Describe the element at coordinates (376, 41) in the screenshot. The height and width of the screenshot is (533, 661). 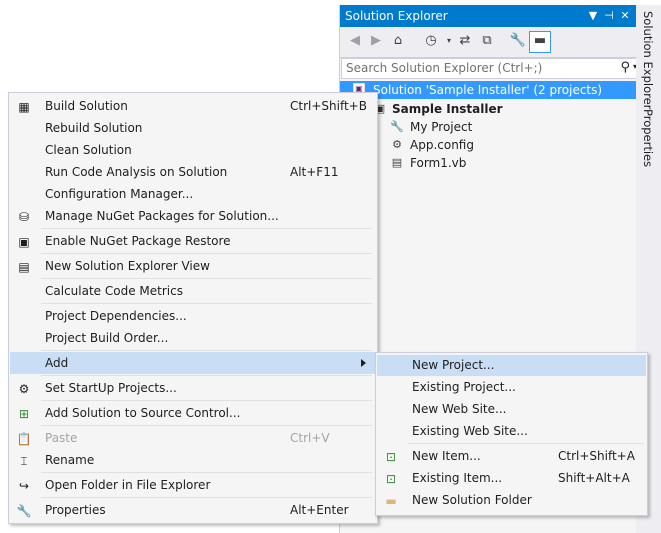
I see `forward-icon: ▶` at that location.